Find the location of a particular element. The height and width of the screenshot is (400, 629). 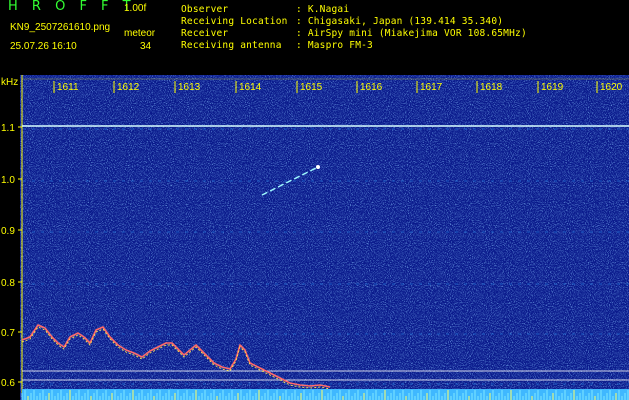

antenna-label: Receiving antenna is located at coordinates (231, 45).